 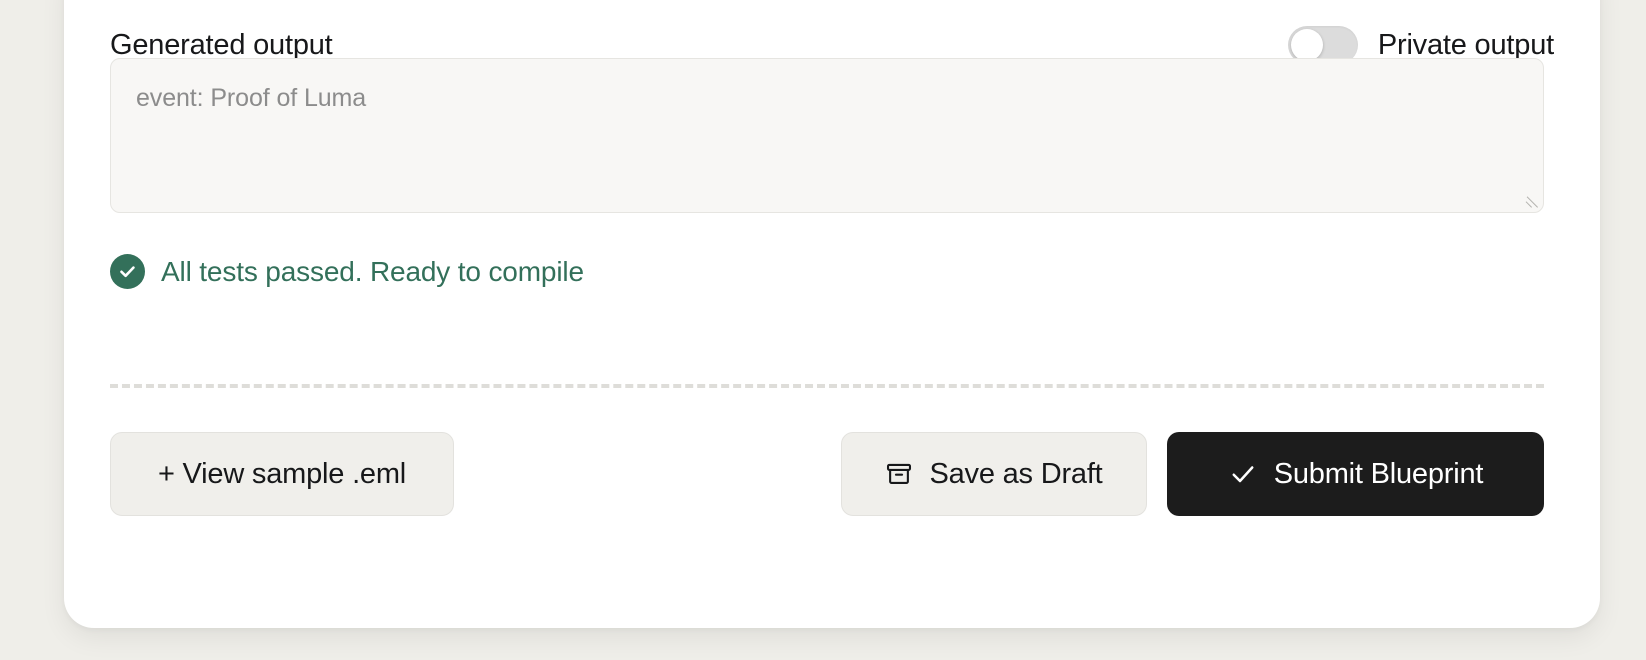 What do you see at coordinates (251, 98) in the screenshot?
I see `generated-output-placeholder: event: Proof of Luma` at bounding box center [251, 98].